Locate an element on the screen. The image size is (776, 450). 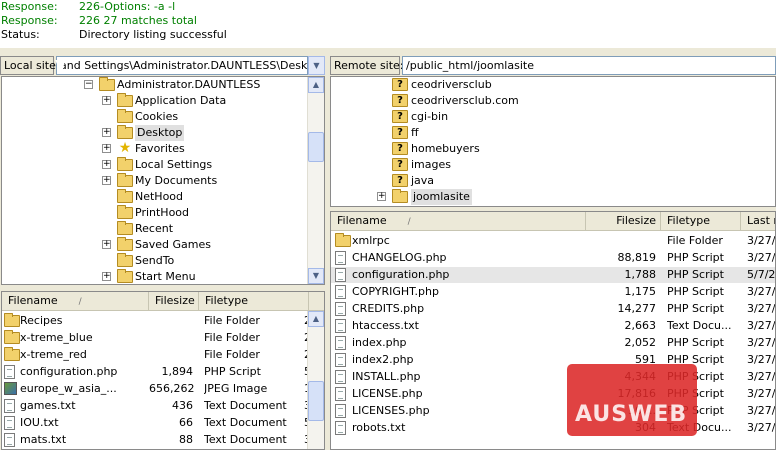
local-tree-scrollbar: ▲ ▼ is located at coordinates (315, 180).